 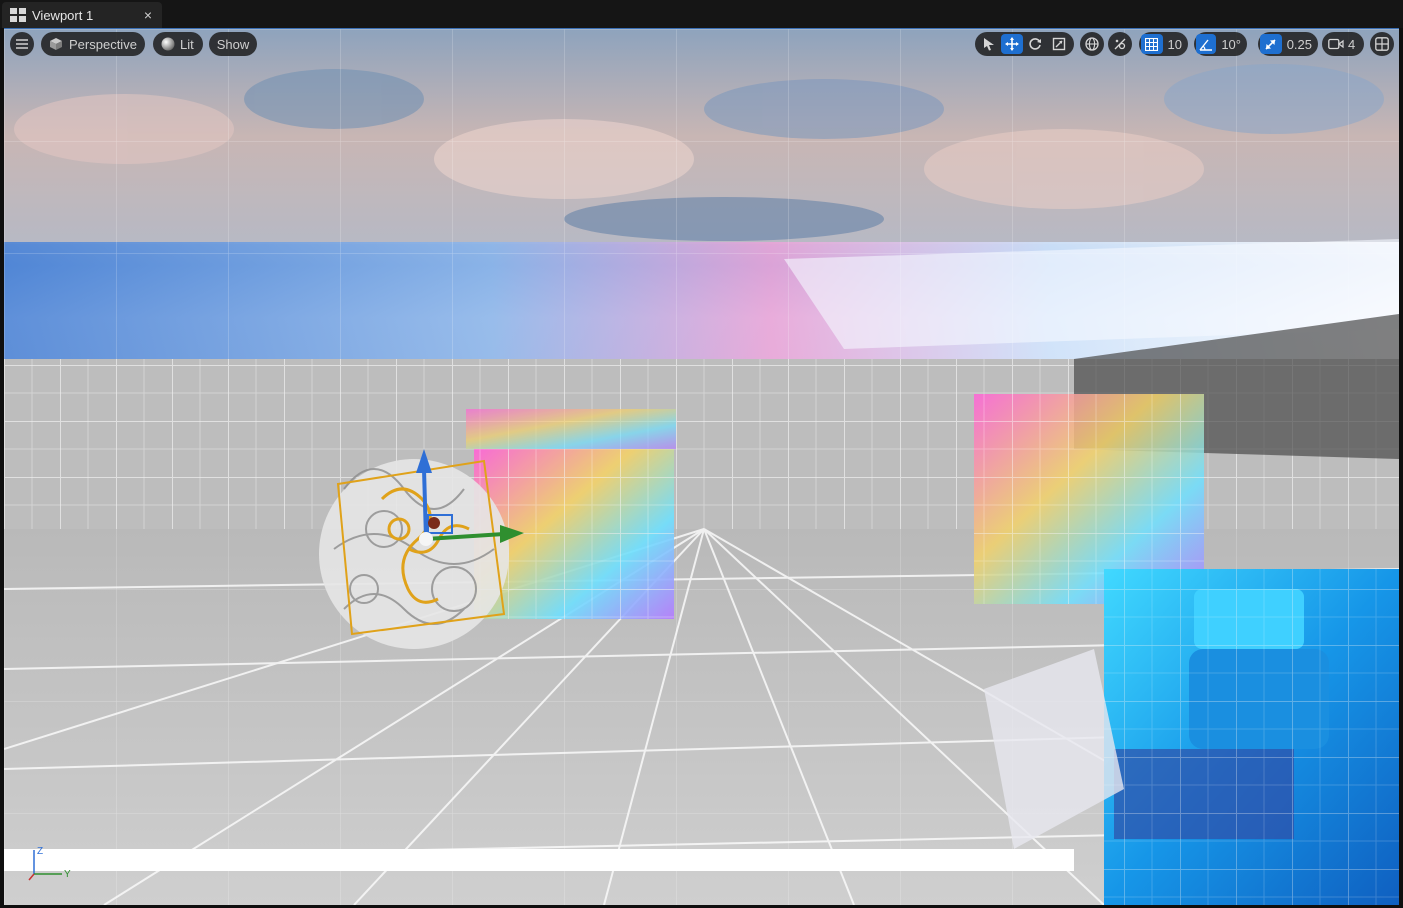 I want to click on scale-tool-button, so click(x=1059, y=44).